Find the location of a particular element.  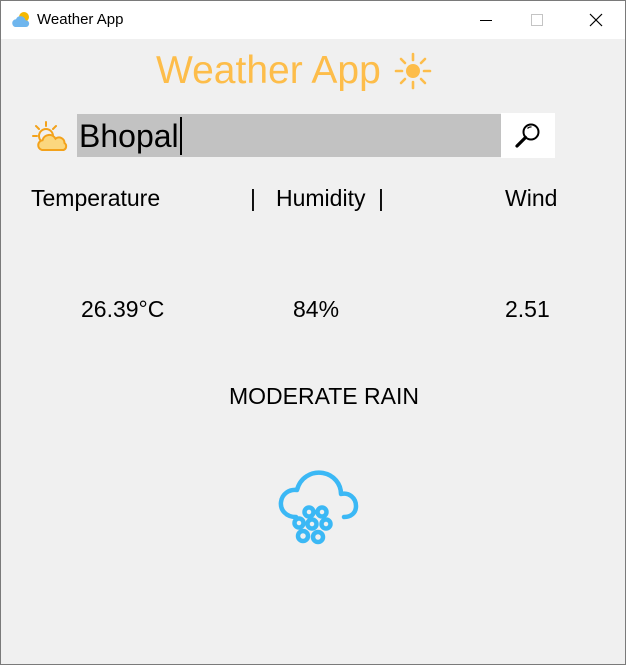

minimize-icon is located at coordinates (486, 20).